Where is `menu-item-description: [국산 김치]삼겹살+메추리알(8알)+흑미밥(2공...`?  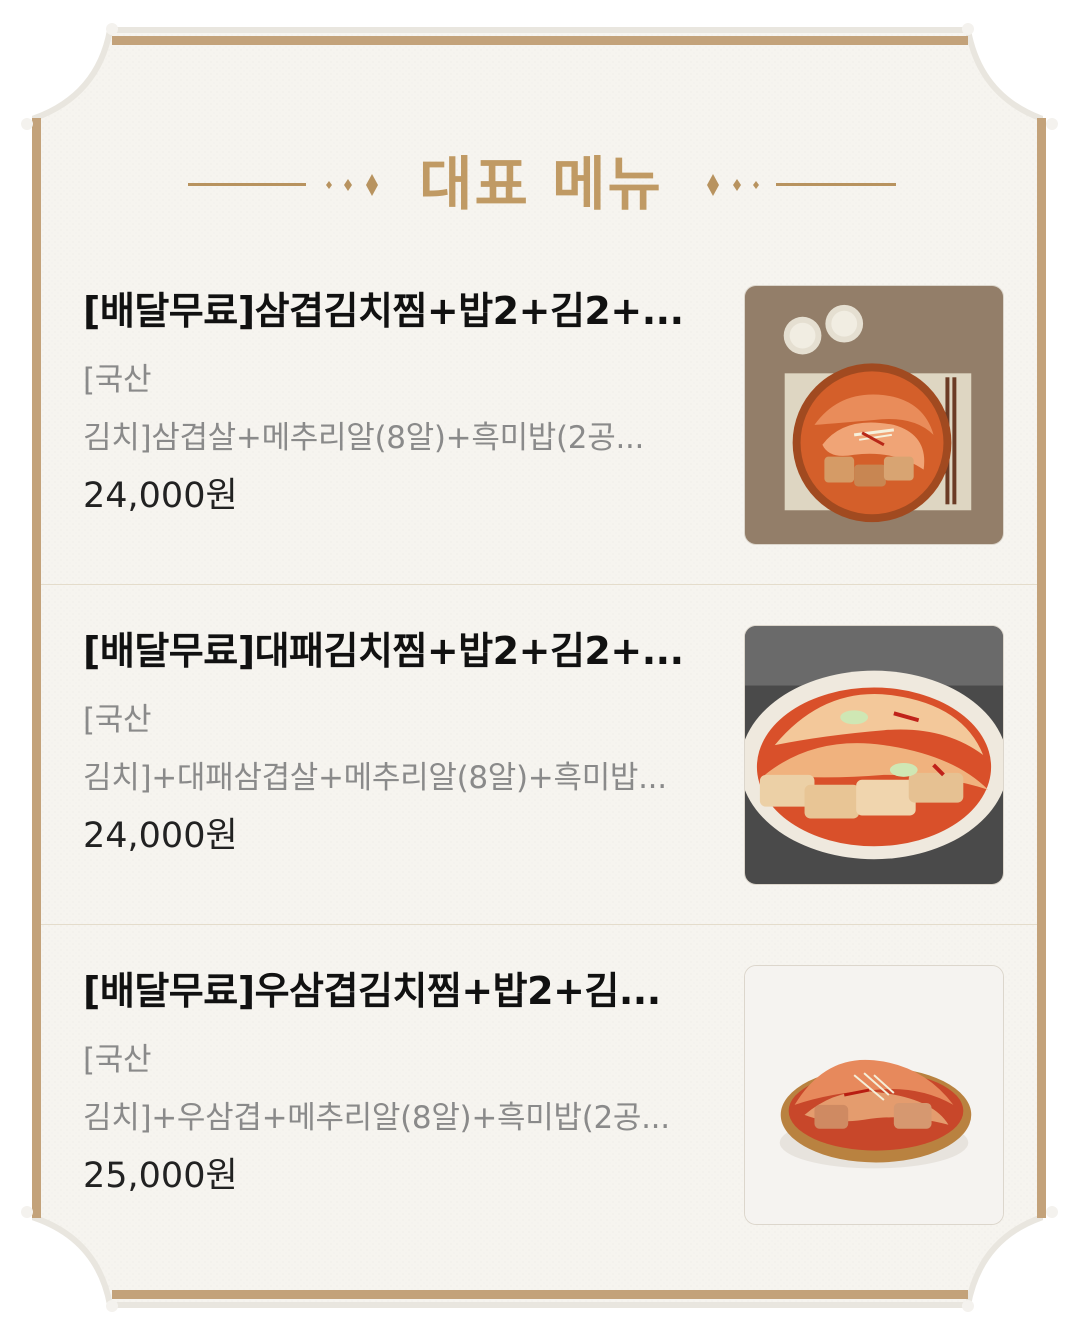 menu-item-description: [국산 김치]삼겹살+메추리알(8알)+흑미밥(2공... is located at coordinates (403, 409).